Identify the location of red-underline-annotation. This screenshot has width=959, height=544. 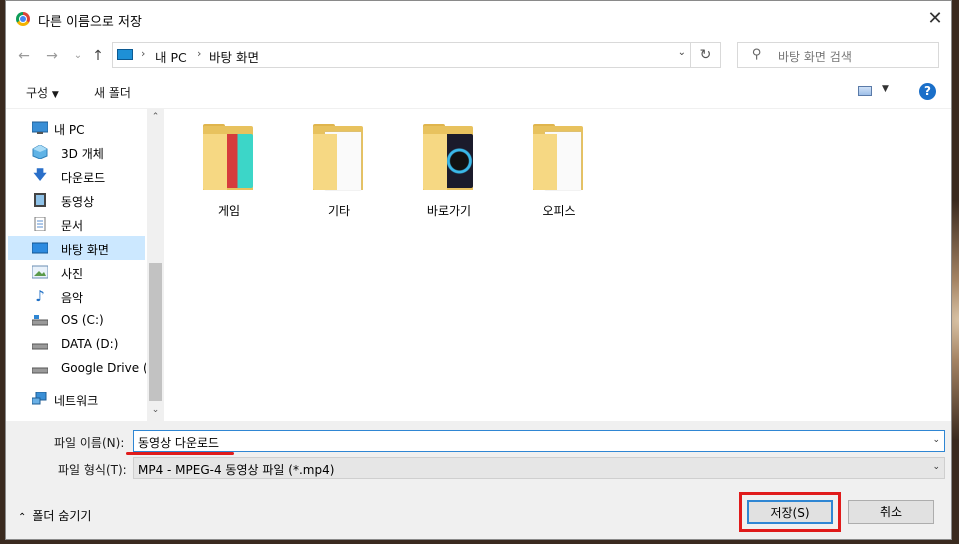
(180, 453).